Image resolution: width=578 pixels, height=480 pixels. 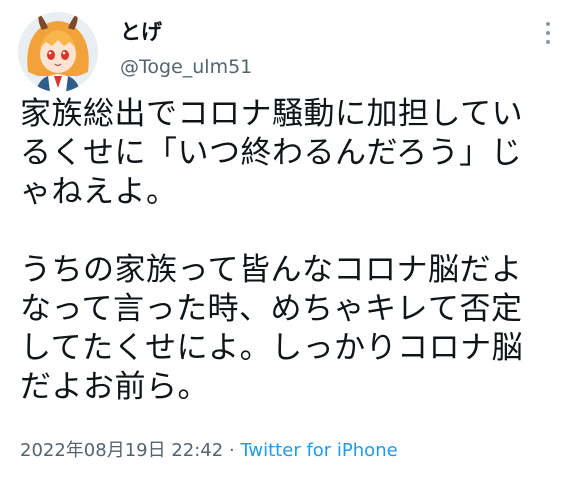 What do you see at coordinates (318, 450) in the screenshot?
I see `tweet-source-link: Twitter for iPhone` at bounding box center [318, 450].